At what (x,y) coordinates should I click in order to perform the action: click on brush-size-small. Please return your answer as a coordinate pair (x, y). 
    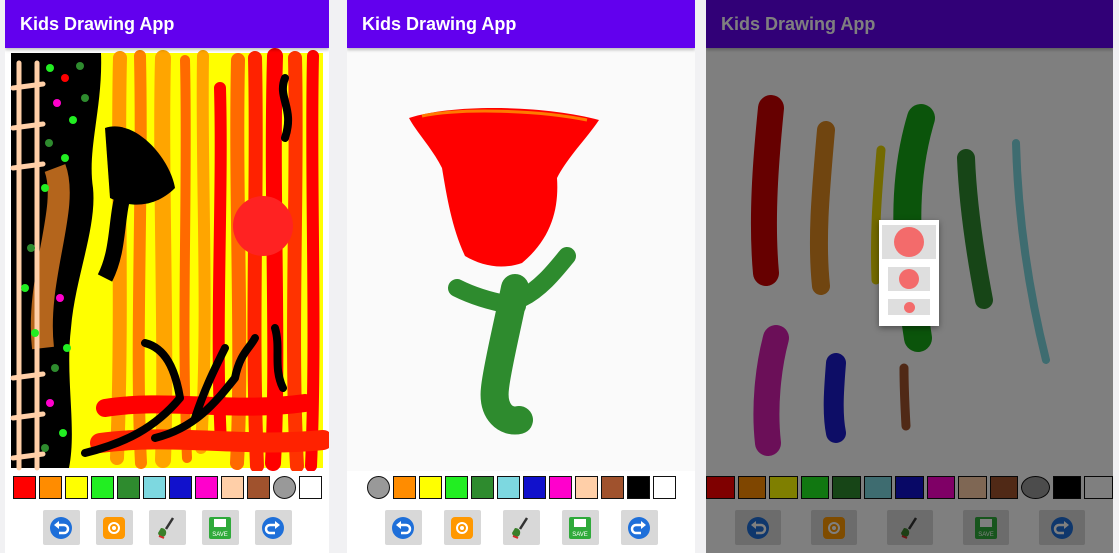
    Looking at the image, I should click on (909, 307).